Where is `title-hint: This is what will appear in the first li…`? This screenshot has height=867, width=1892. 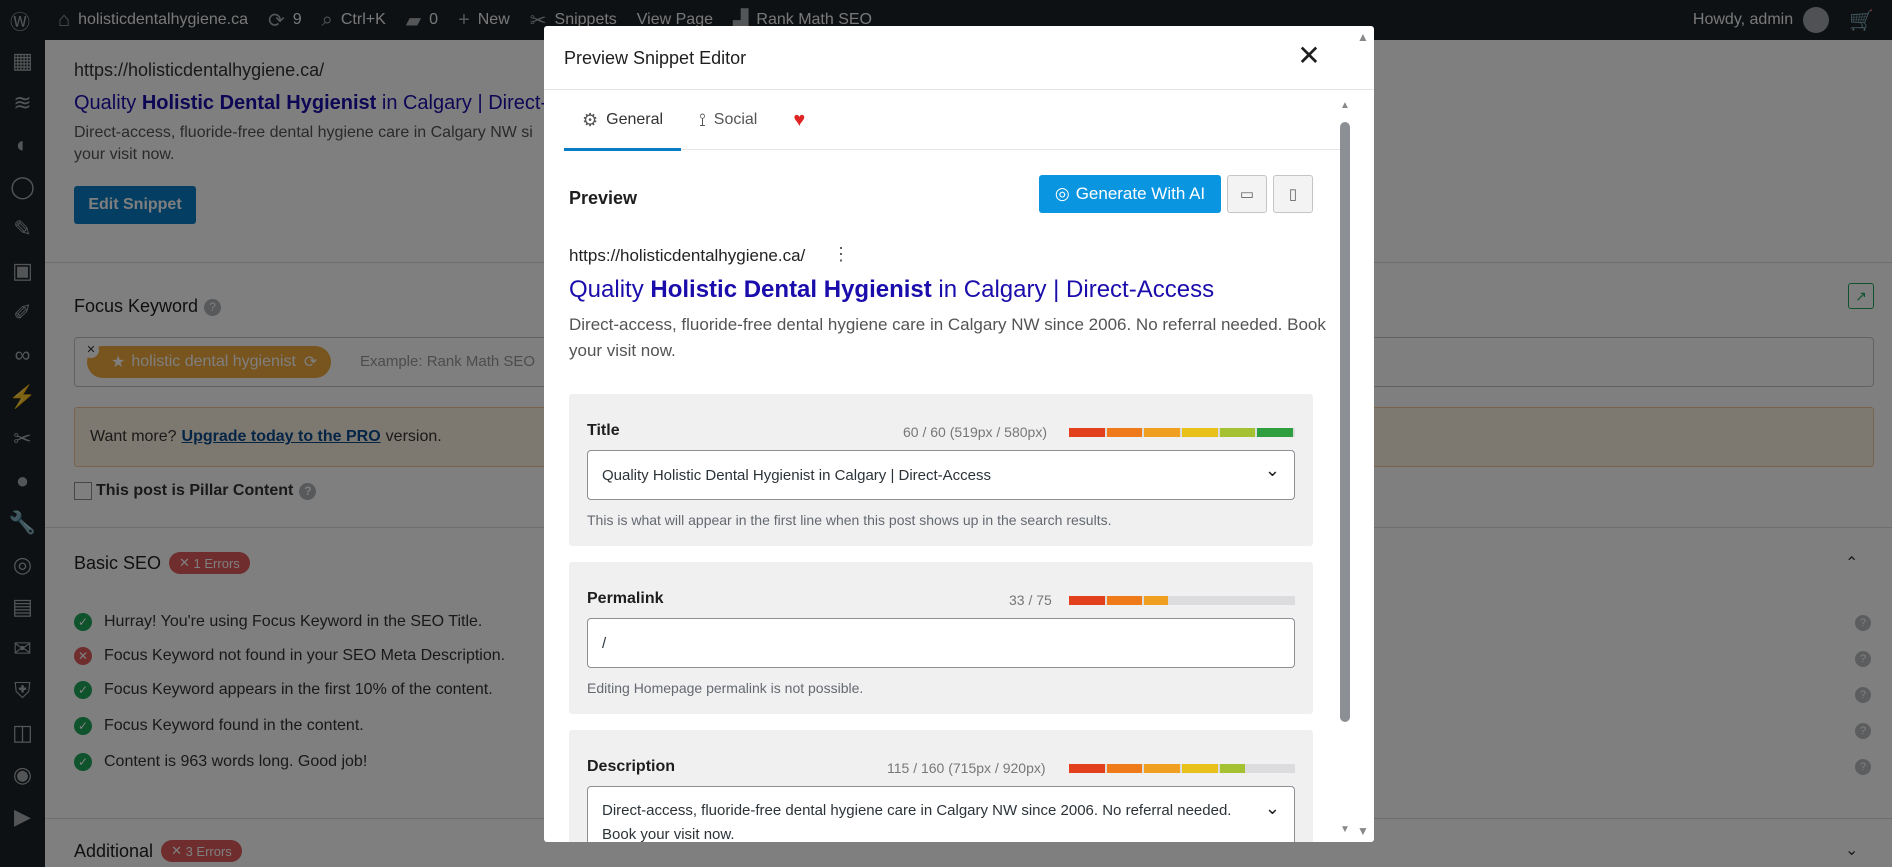
title-hint: This is what will appear in the first li… is located at coordinates (849, 520).